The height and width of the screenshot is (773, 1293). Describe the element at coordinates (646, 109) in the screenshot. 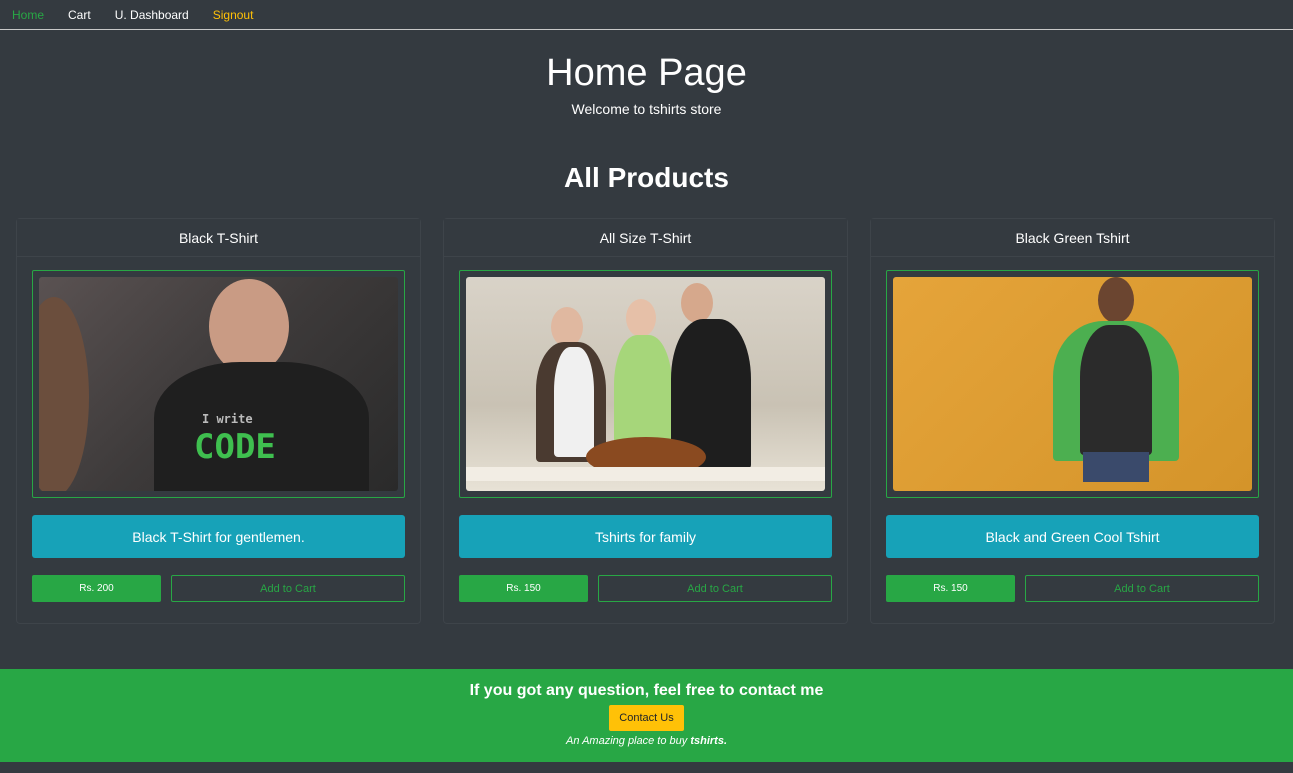

I see `page-subtitle: Welcome to tshirts store` at that location.